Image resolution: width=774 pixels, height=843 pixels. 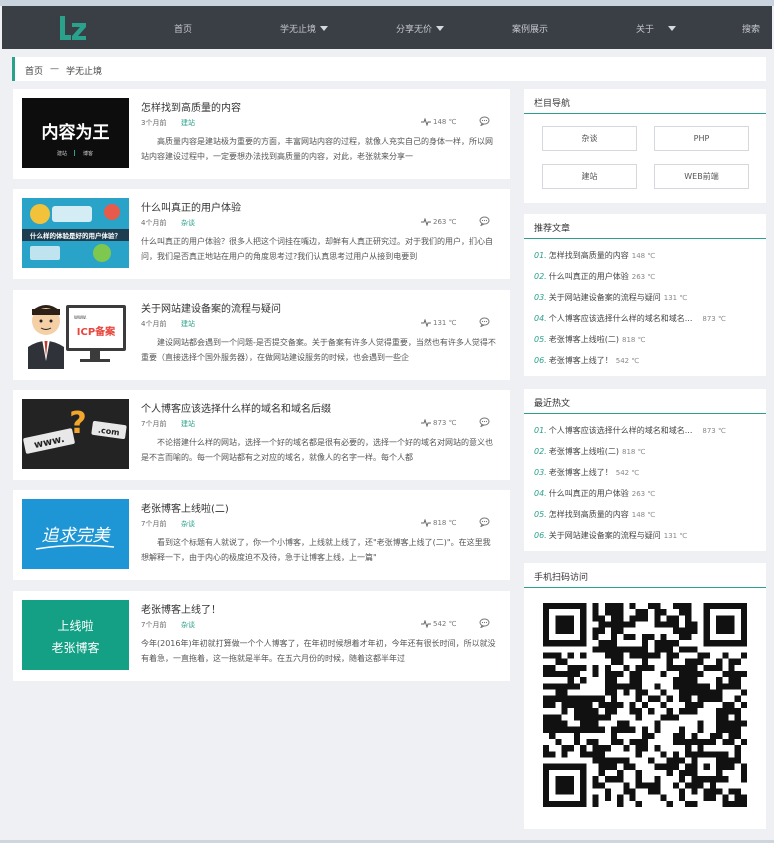 What do you see at coordinates (751, 28) in the screenshot?
I see `nav-search: 搜索` at bounding box center [751, 28].